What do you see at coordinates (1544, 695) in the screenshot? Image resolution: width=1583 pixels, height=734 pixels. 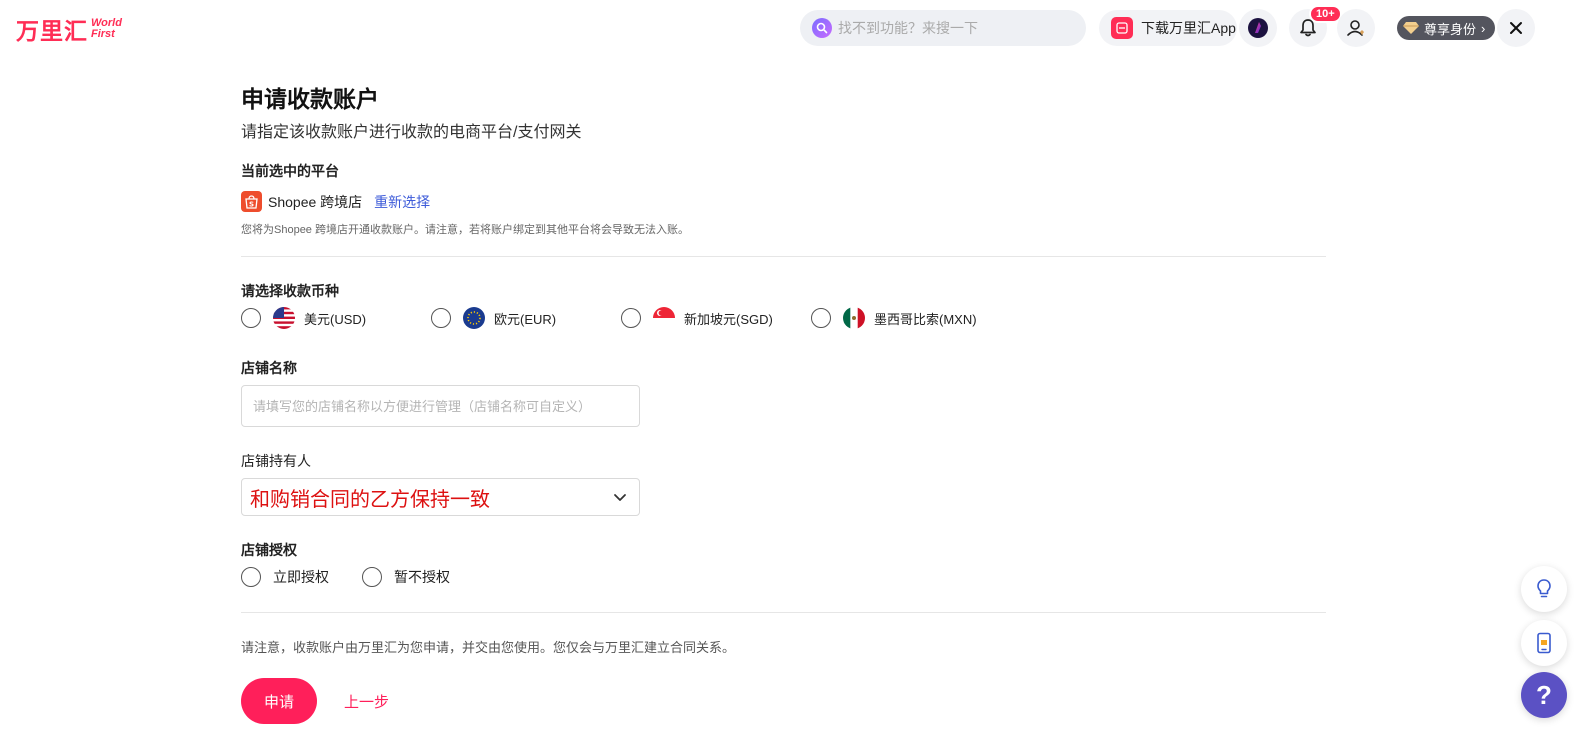 I see `help-button: ?` at bounding box center [1544, 695].